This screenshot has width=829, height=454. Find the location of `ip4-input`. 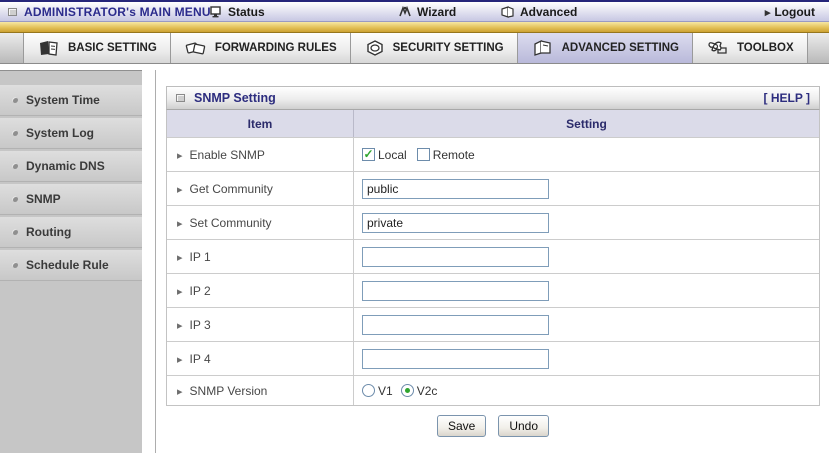

ip4-input is located at coordinates (455, 358).